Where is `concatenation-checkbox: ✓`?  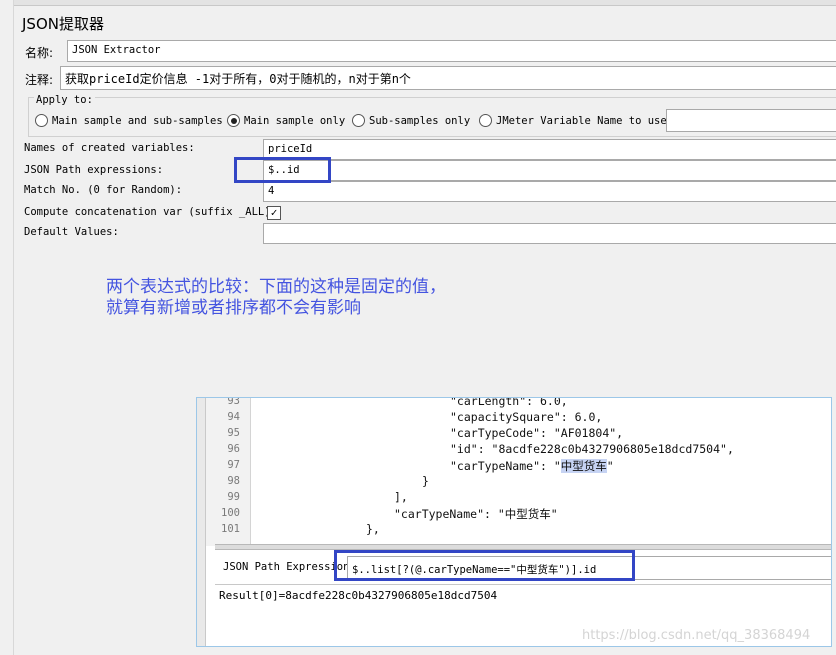
concatenation-checkbox: ✓ is located at coordinates (274, 213).